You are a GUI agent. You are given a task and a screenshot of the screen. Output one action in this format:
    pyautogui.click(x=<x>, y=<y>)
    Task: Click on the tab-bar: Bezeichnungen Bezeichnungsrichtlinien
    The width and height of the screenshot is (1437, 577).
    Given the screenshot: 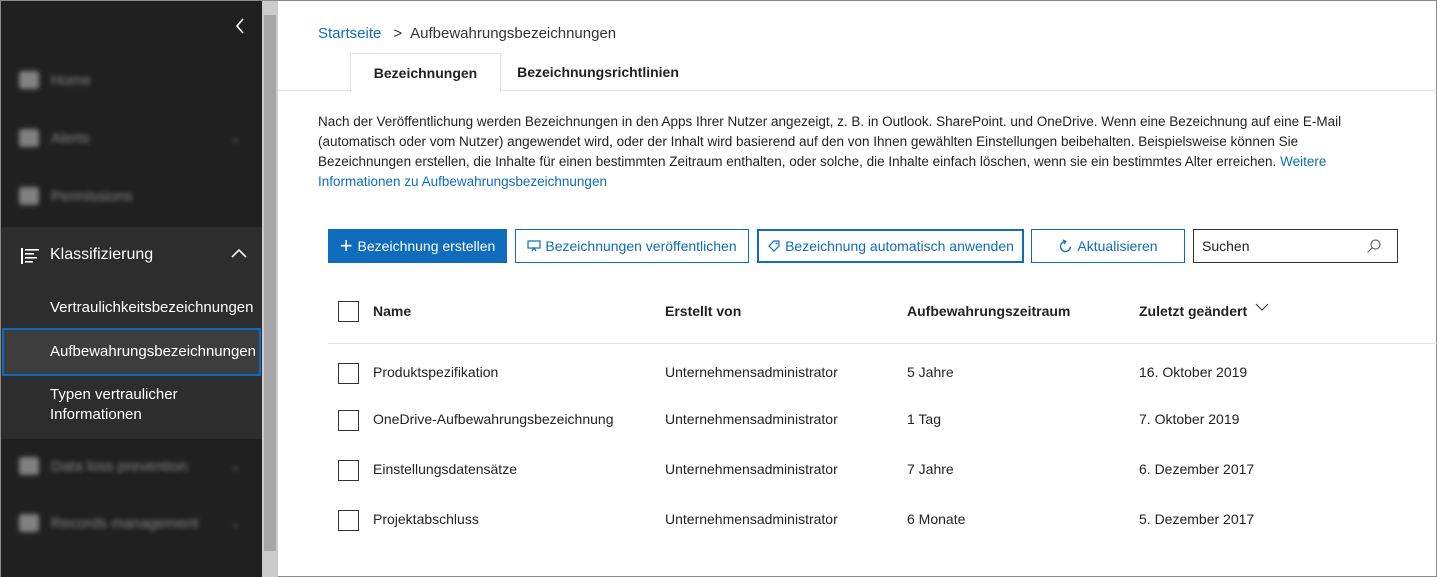 What is the action you would take?
    pyautogui.click(x=857, y=72)
    